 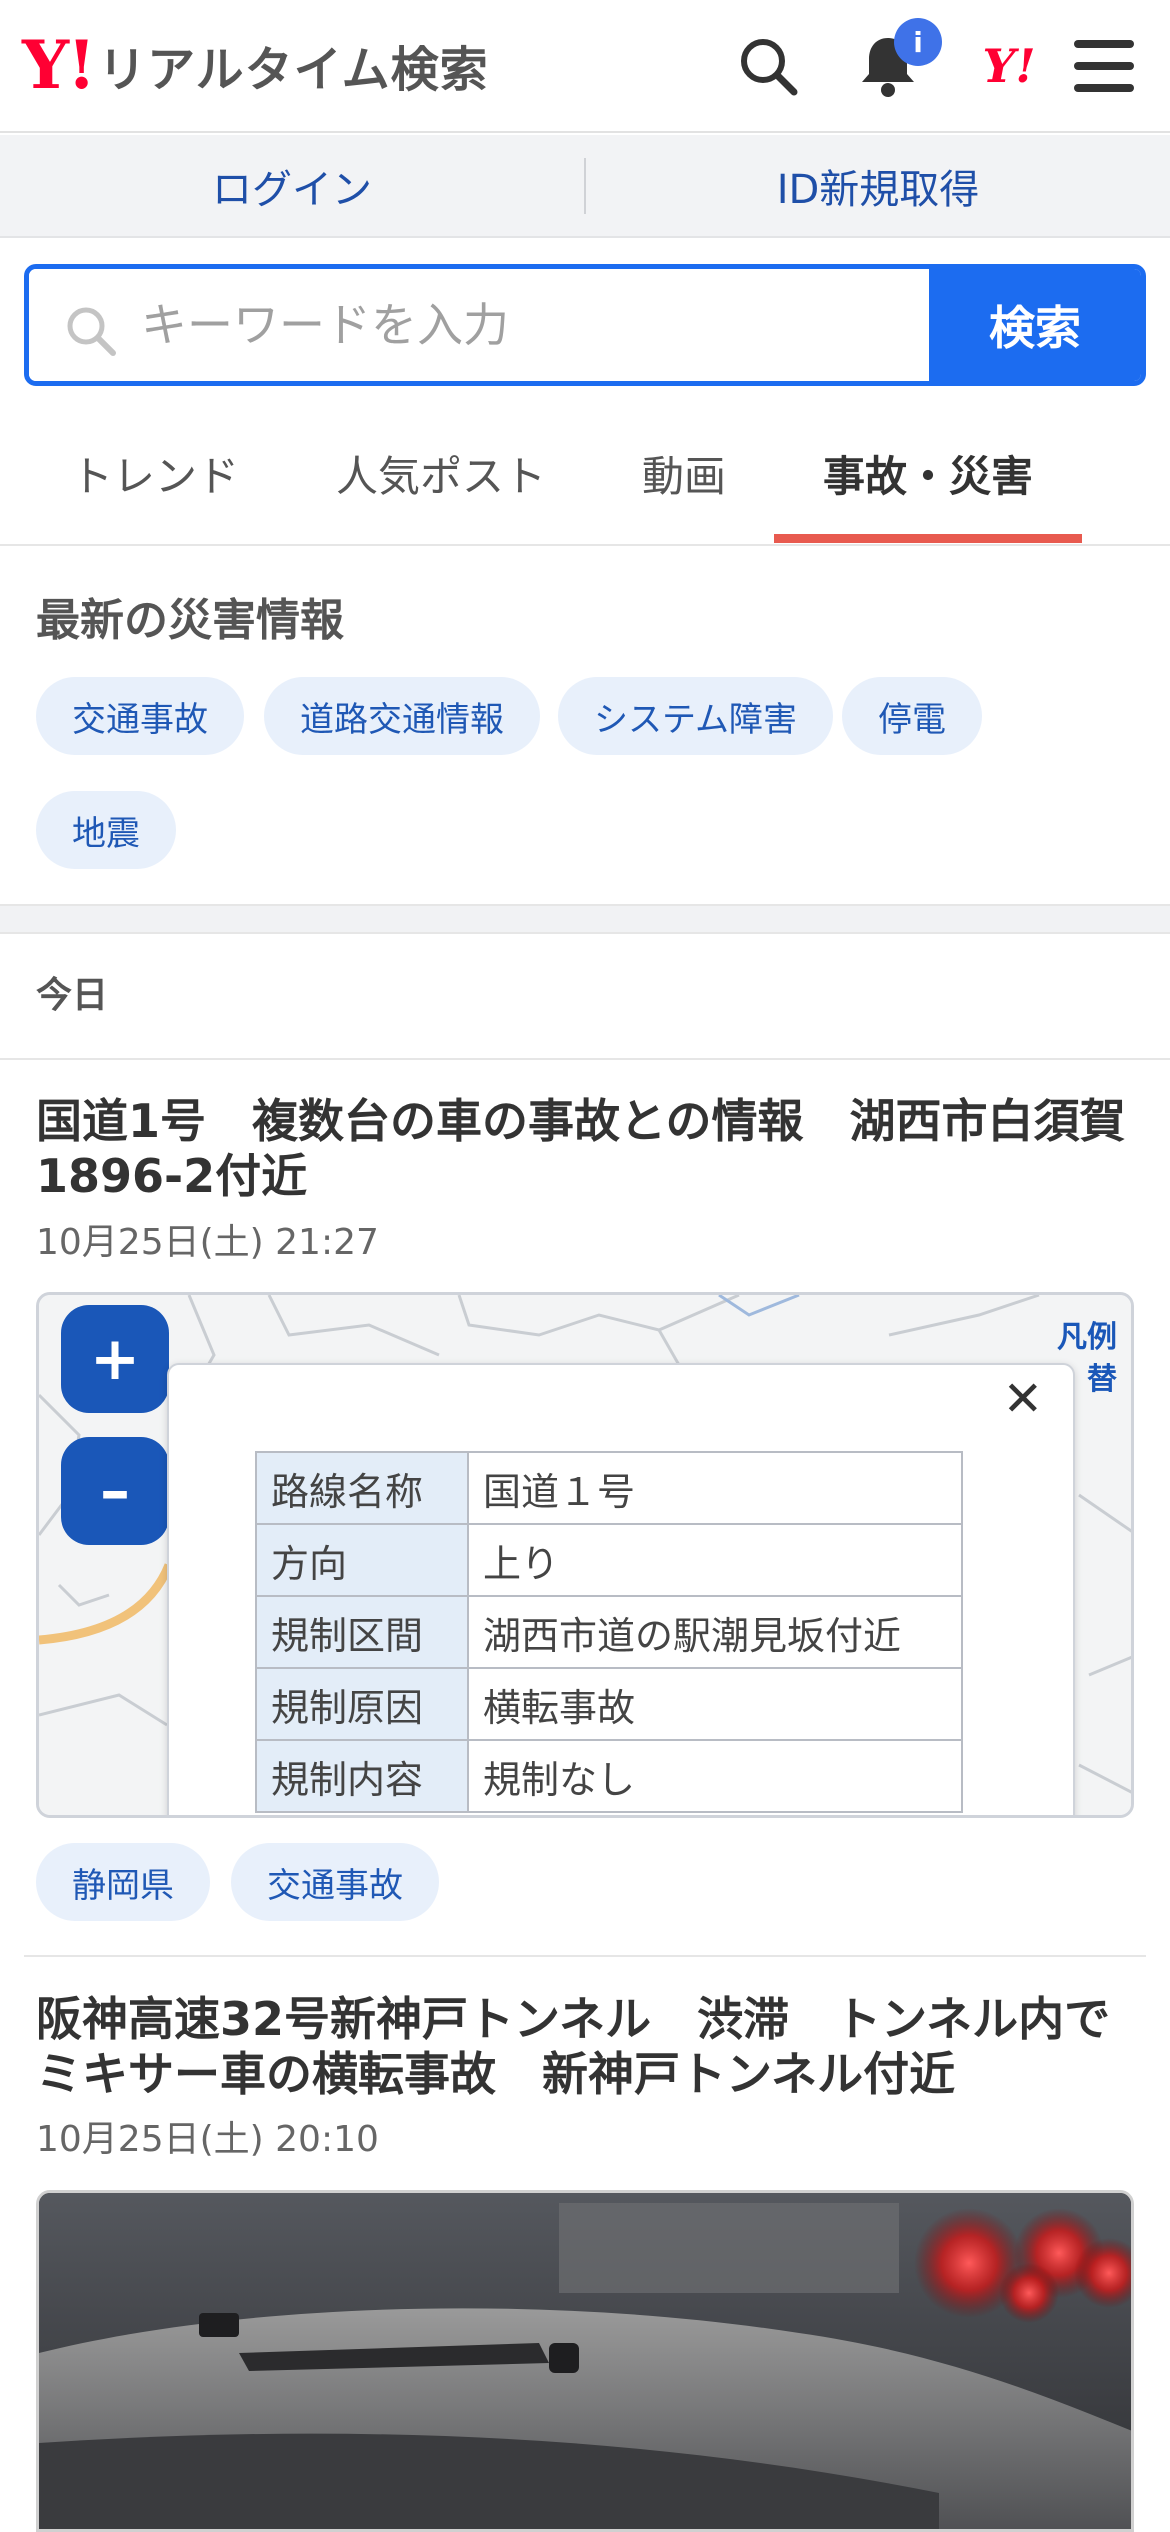 What do you see at coordinates (362, 1776) in the screenshot?
I see `table-key: 規制内容` at bounding box center [362, 1776].